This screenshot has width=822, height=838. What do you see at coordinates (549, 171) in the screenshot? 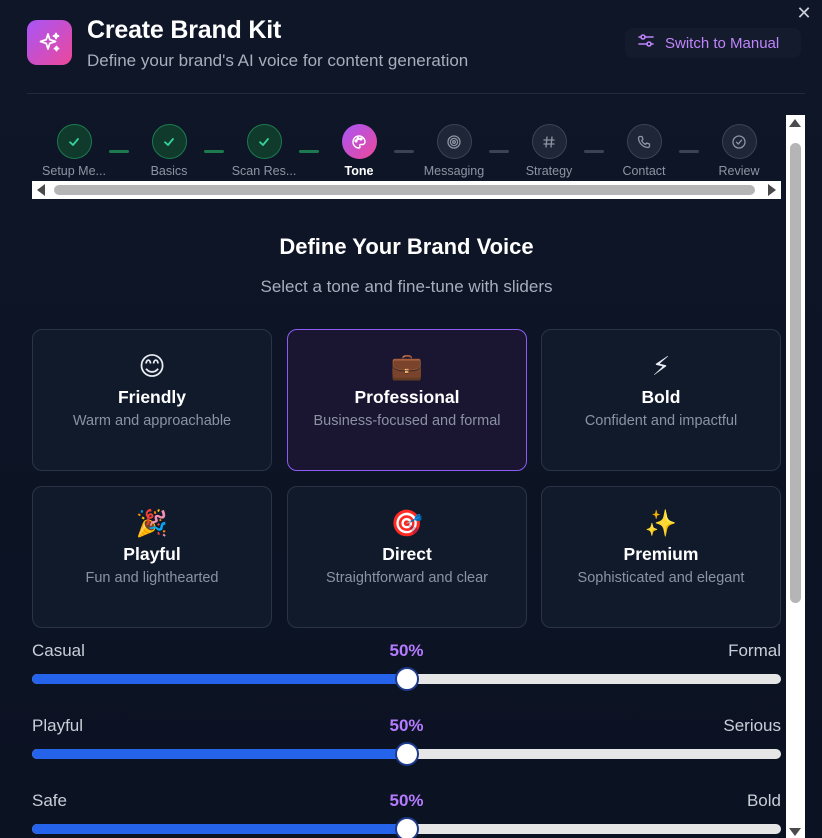
I see `step-label: Strategy` at bounding box center [549, 171].